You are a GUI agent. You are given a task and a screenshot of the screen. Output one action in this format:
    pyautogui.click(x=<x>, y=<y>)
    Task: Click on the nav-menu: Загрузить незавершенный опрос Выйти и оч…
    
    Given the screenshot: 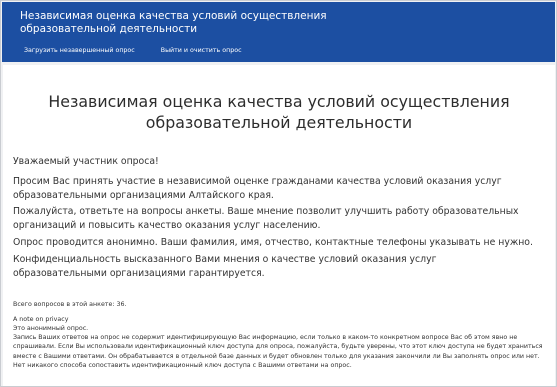 What is the action you would take?
    pyautogui.click(x=133, y=51)
    